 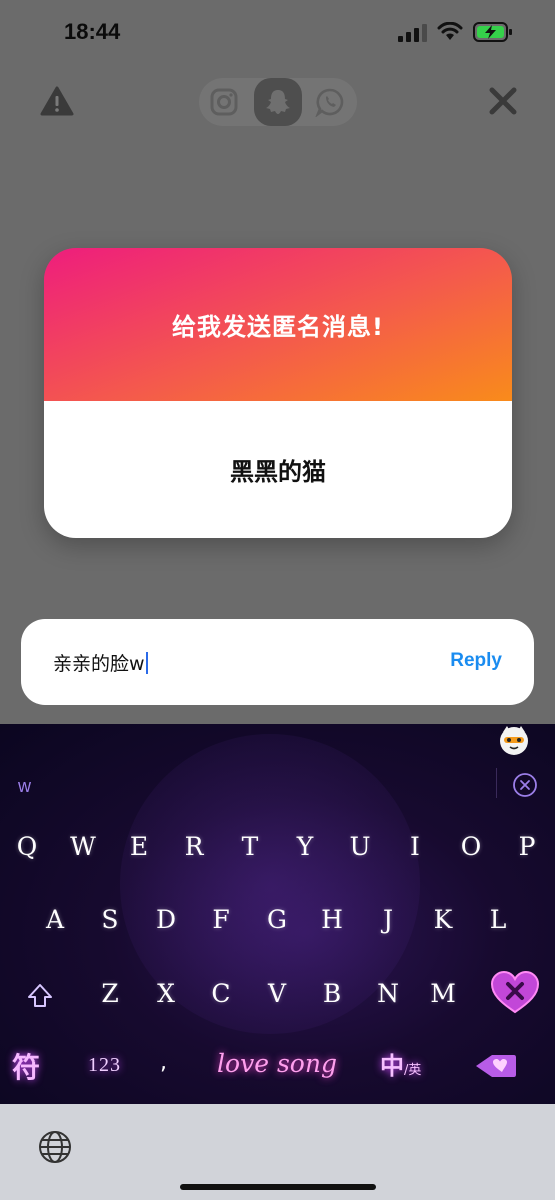 What do you see at coordinates (104, 1065) in the screenshot?
I see `numbers-key: 123` at bounding box center [104, 1065].